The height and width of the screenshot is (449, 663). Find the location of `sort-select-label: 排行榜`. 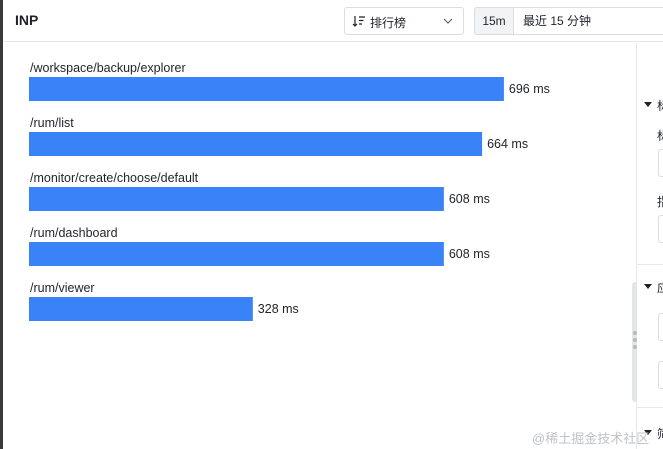

sort-select-label: 排行榜 is located at coordinates (388, 23).